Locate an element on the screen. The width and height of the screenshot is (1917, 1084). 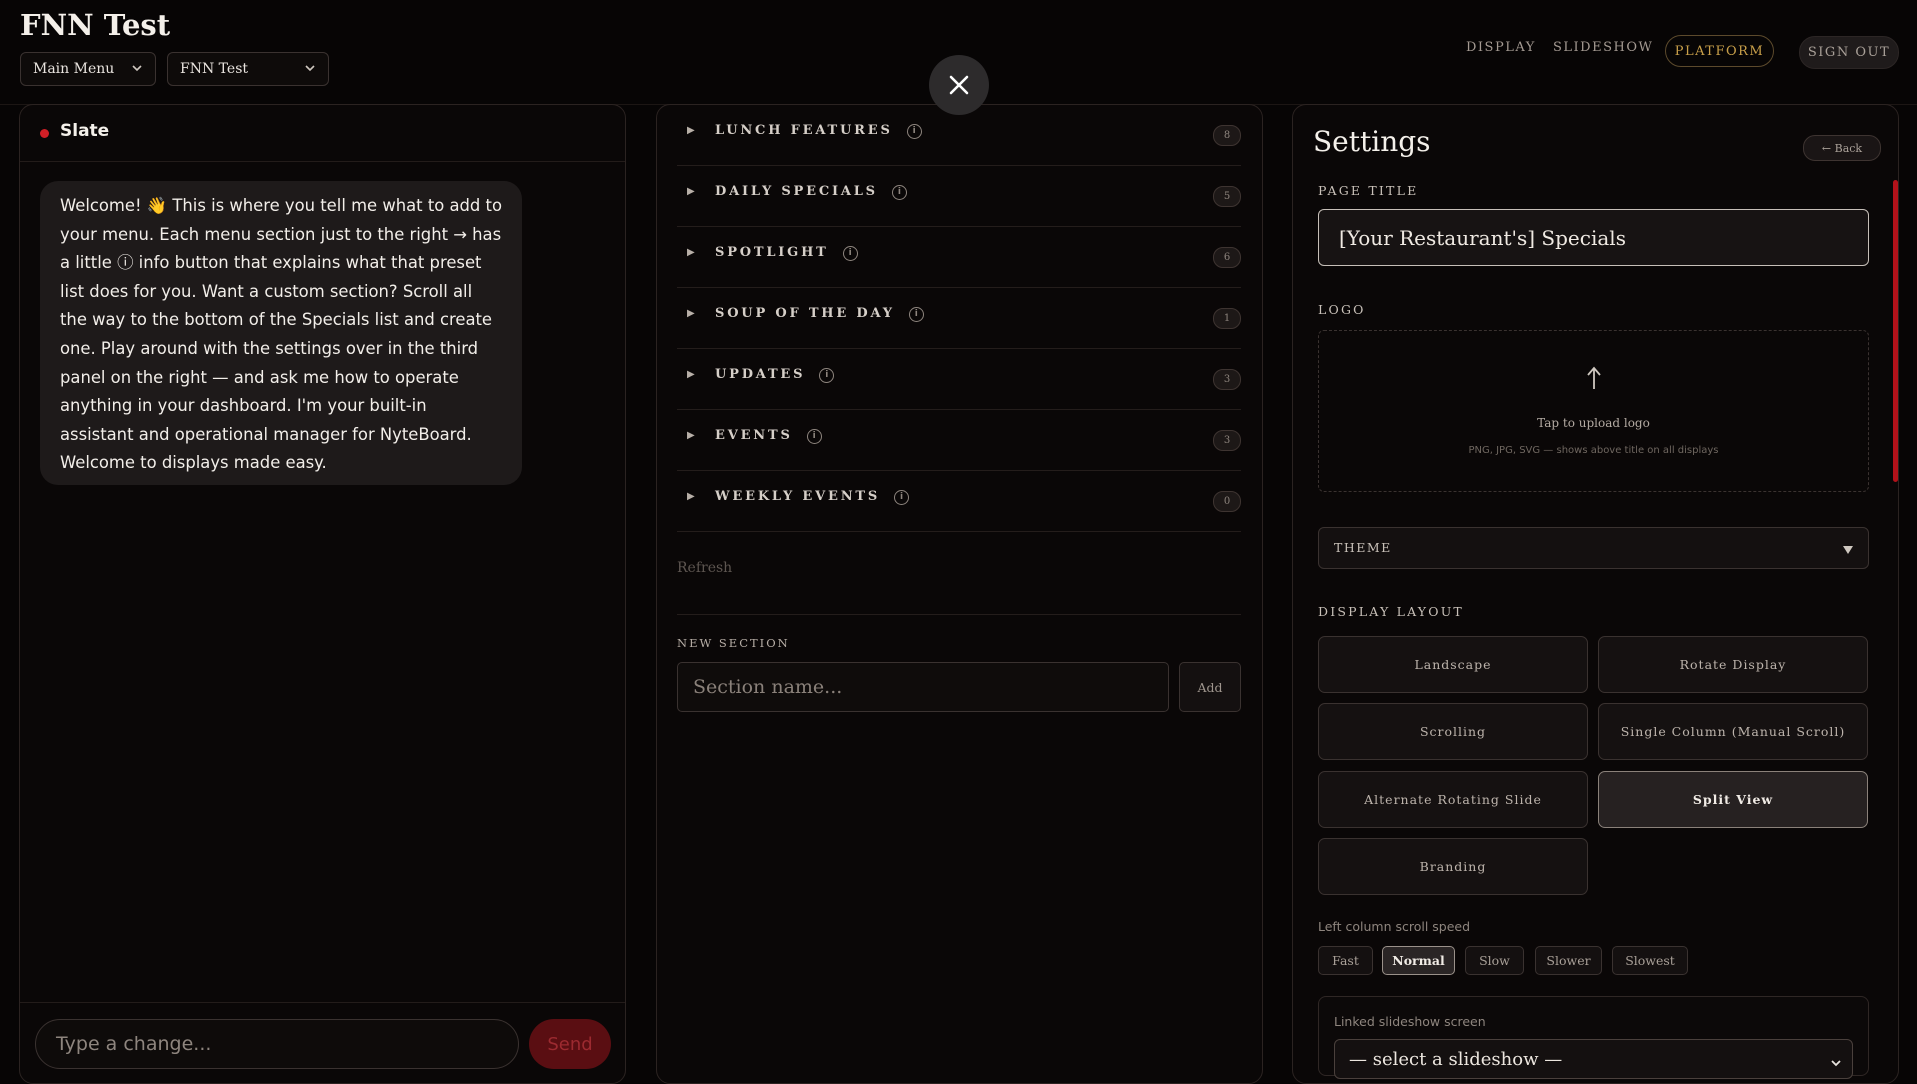
layout-split-view-button: Split View is located at coordinates (1733, 799).